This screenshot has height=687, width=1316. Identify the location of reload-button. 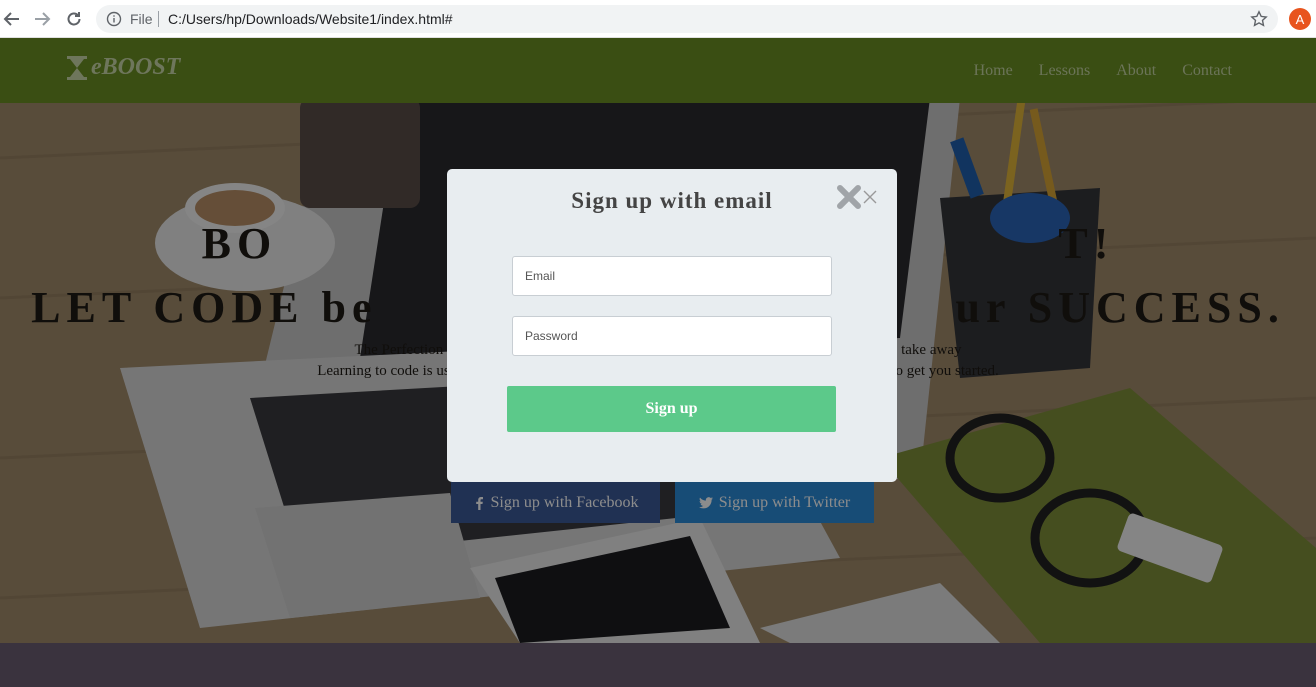
(74, 19).